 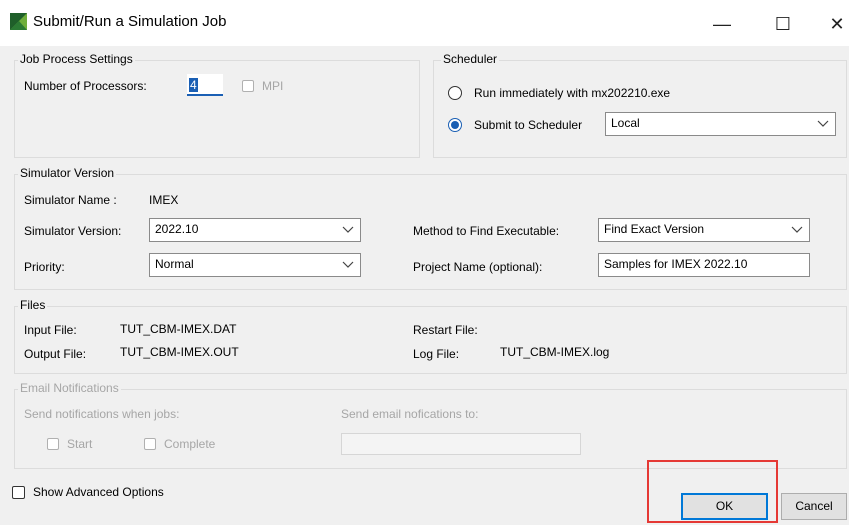 What do you see at coordinates (722, 24) in the screenshot?
I see `minimize-button: —` at bounding box center [722, 24].